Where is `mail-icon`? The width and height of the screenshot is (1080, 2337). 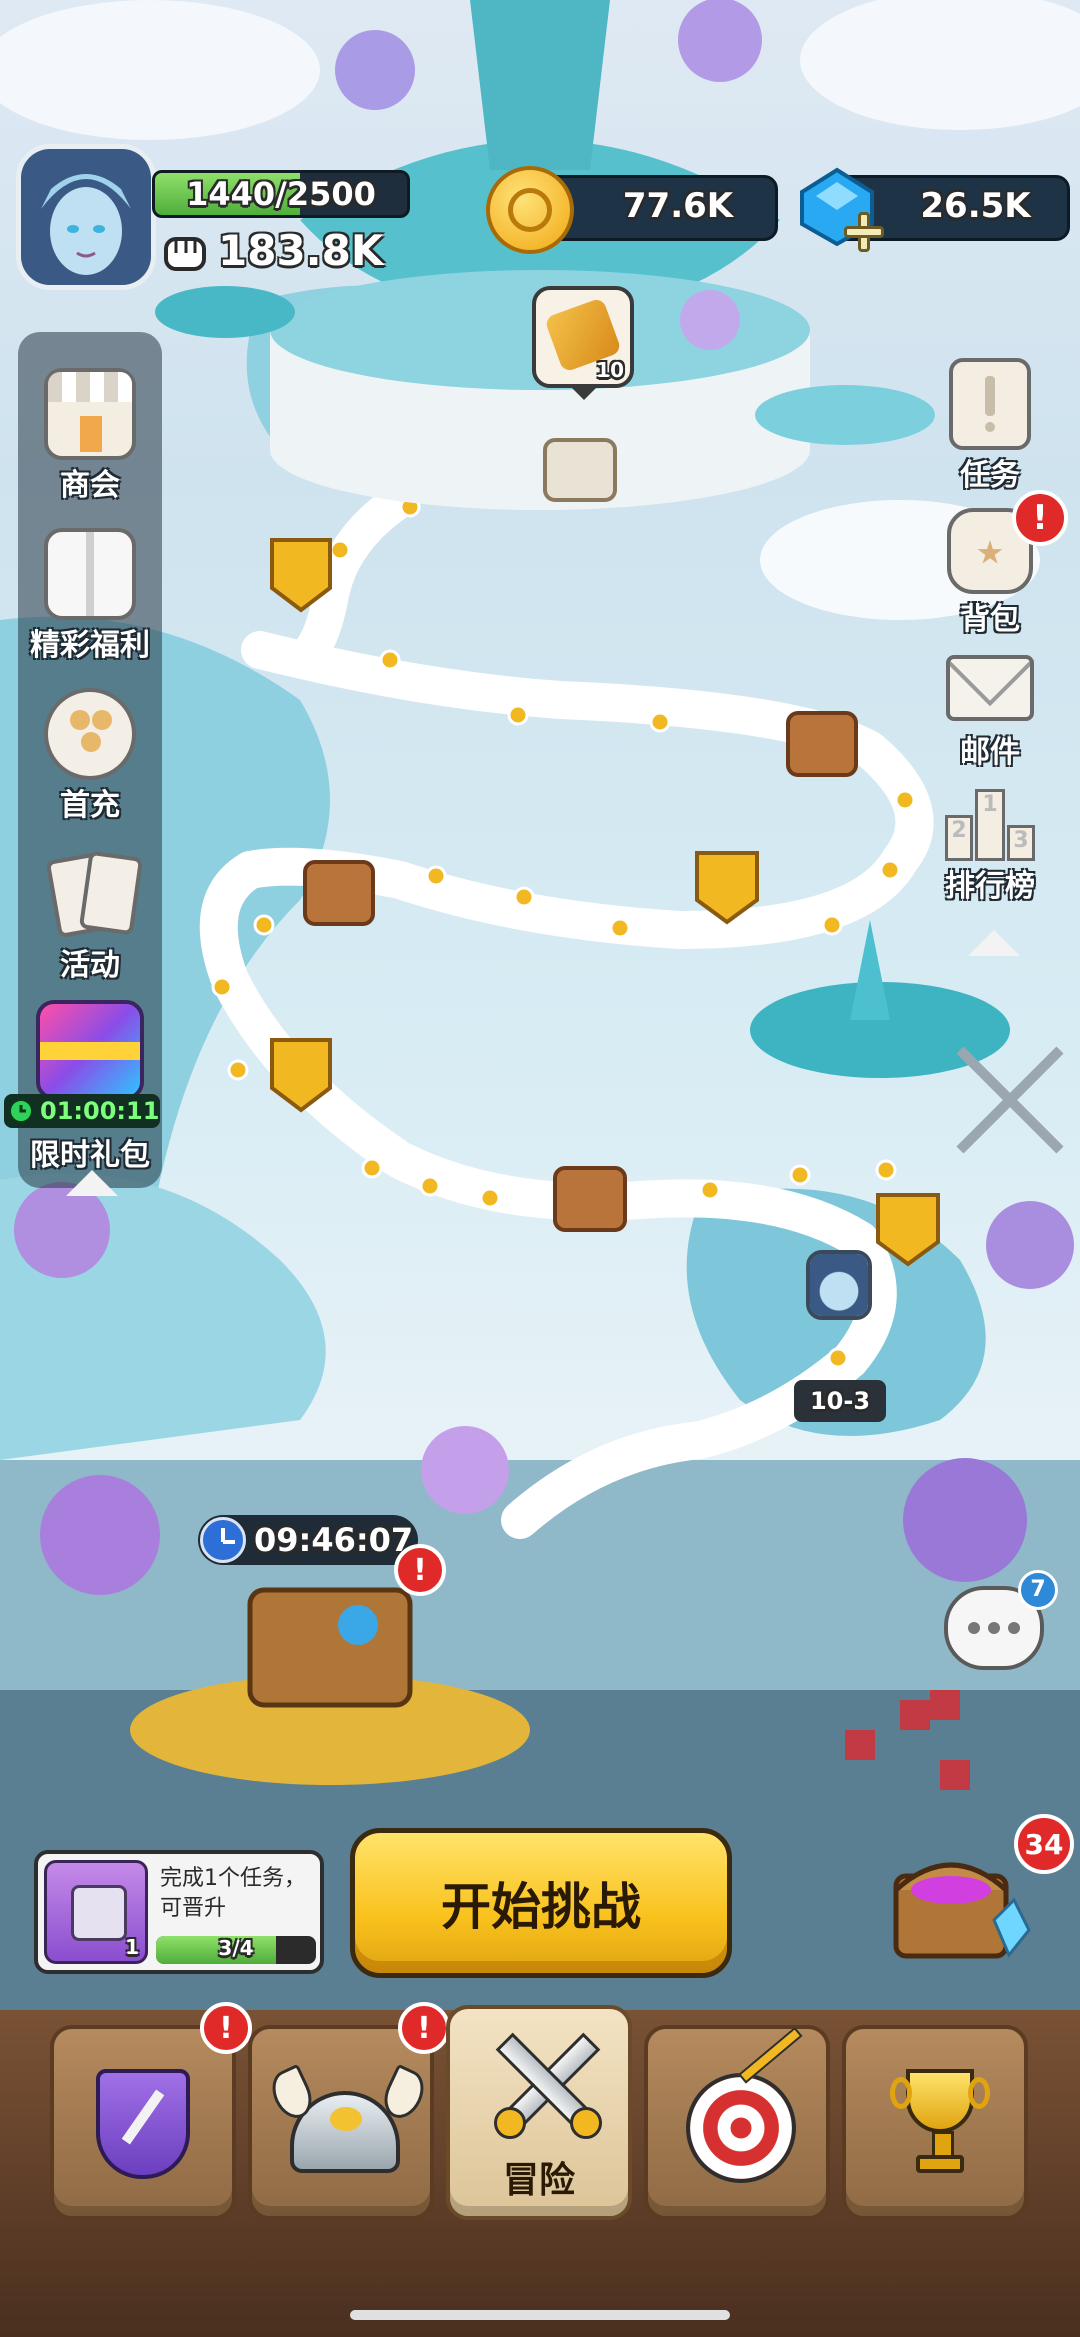 mail-icon is located at coordinates (990, 688).